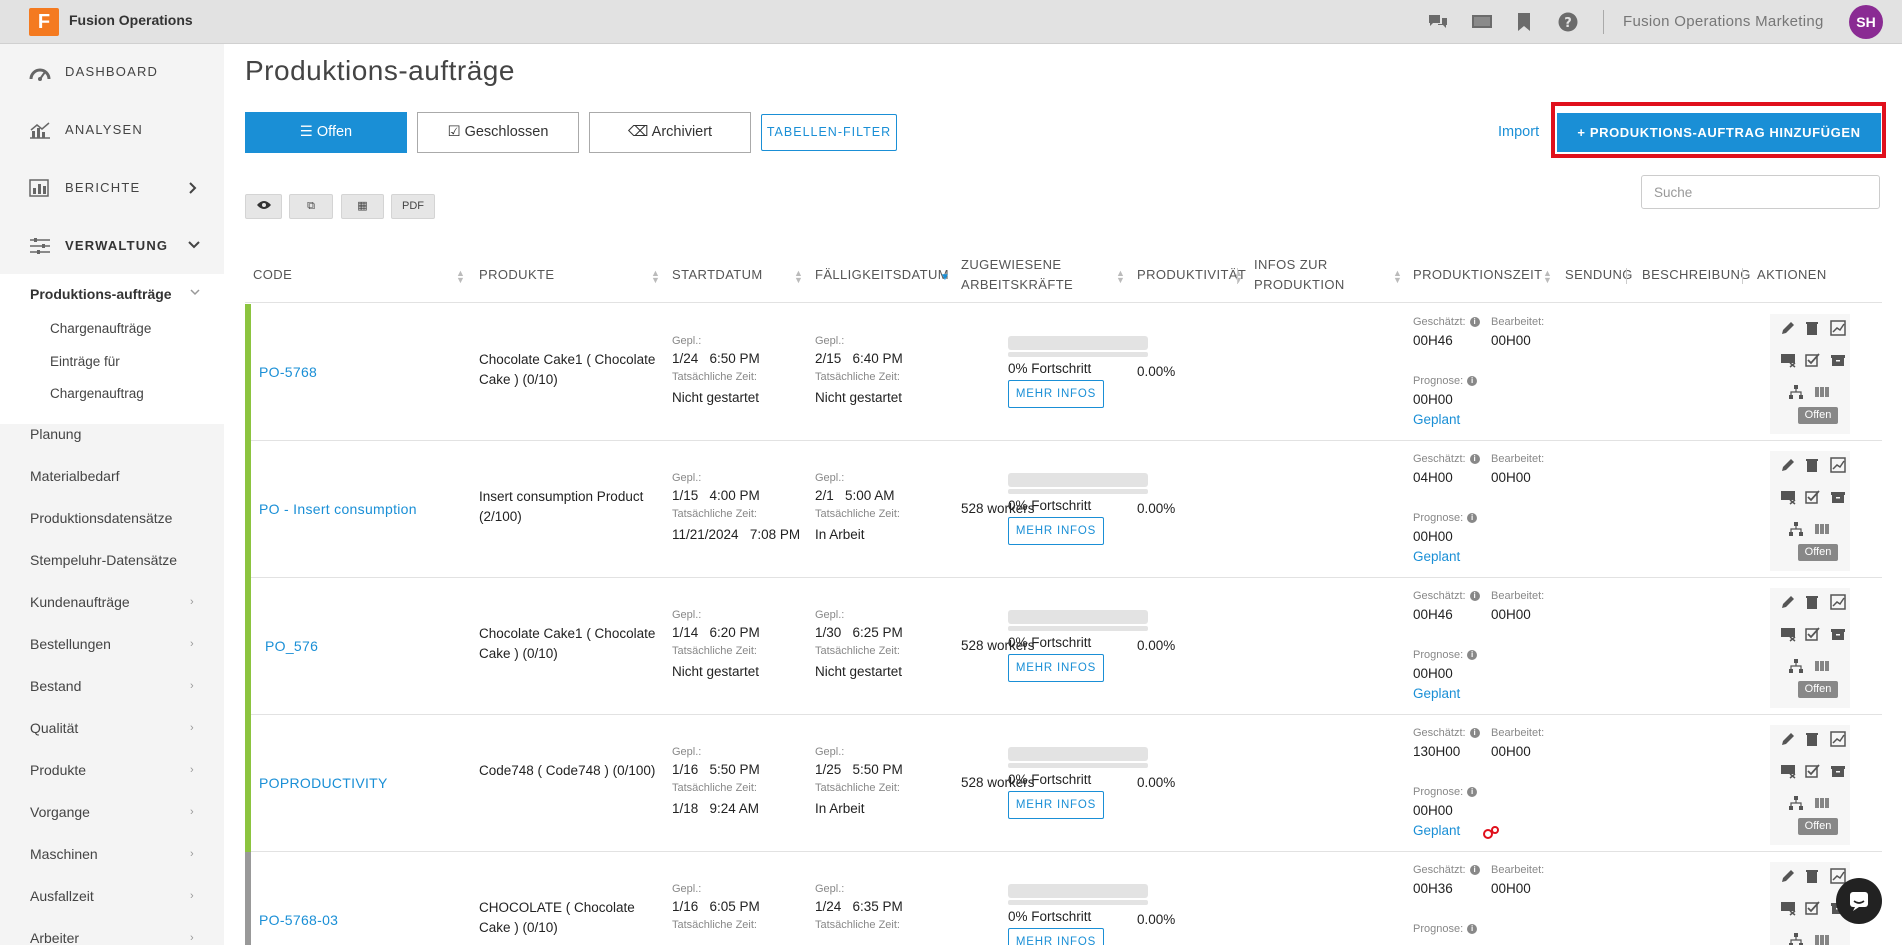 The width and height of the screenshot is (1902, 945). Describe the element at coordinates (112, 189) in the screenshot. I see `nav-berichte: BERICHTE` at that location.